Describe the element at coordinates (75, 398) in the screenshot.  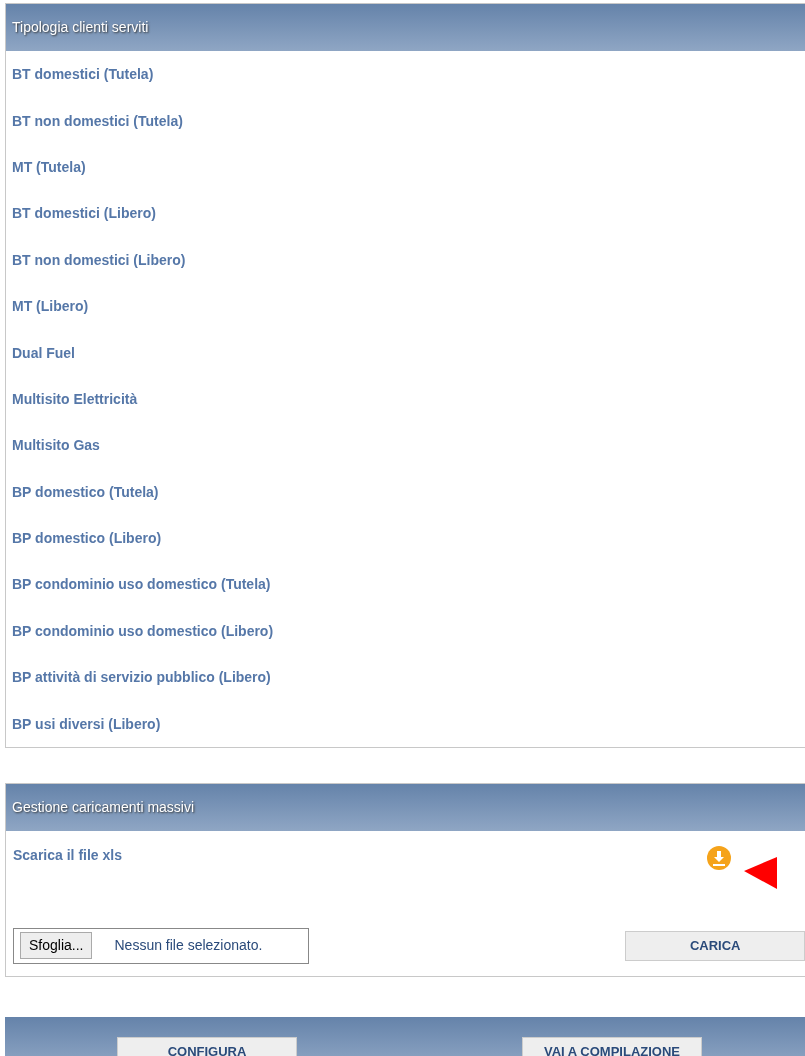
I see `client-type-link: Multisito Elettricità` at that location.